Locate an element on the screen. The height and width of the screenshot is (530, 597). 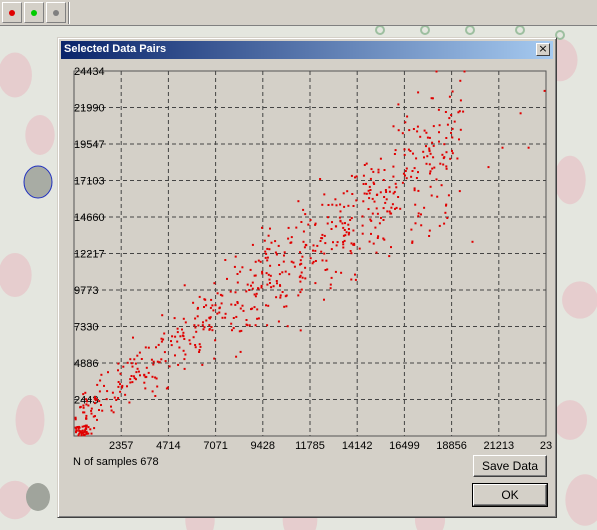
gray-dot-icon is located at coordinates (56, 13).